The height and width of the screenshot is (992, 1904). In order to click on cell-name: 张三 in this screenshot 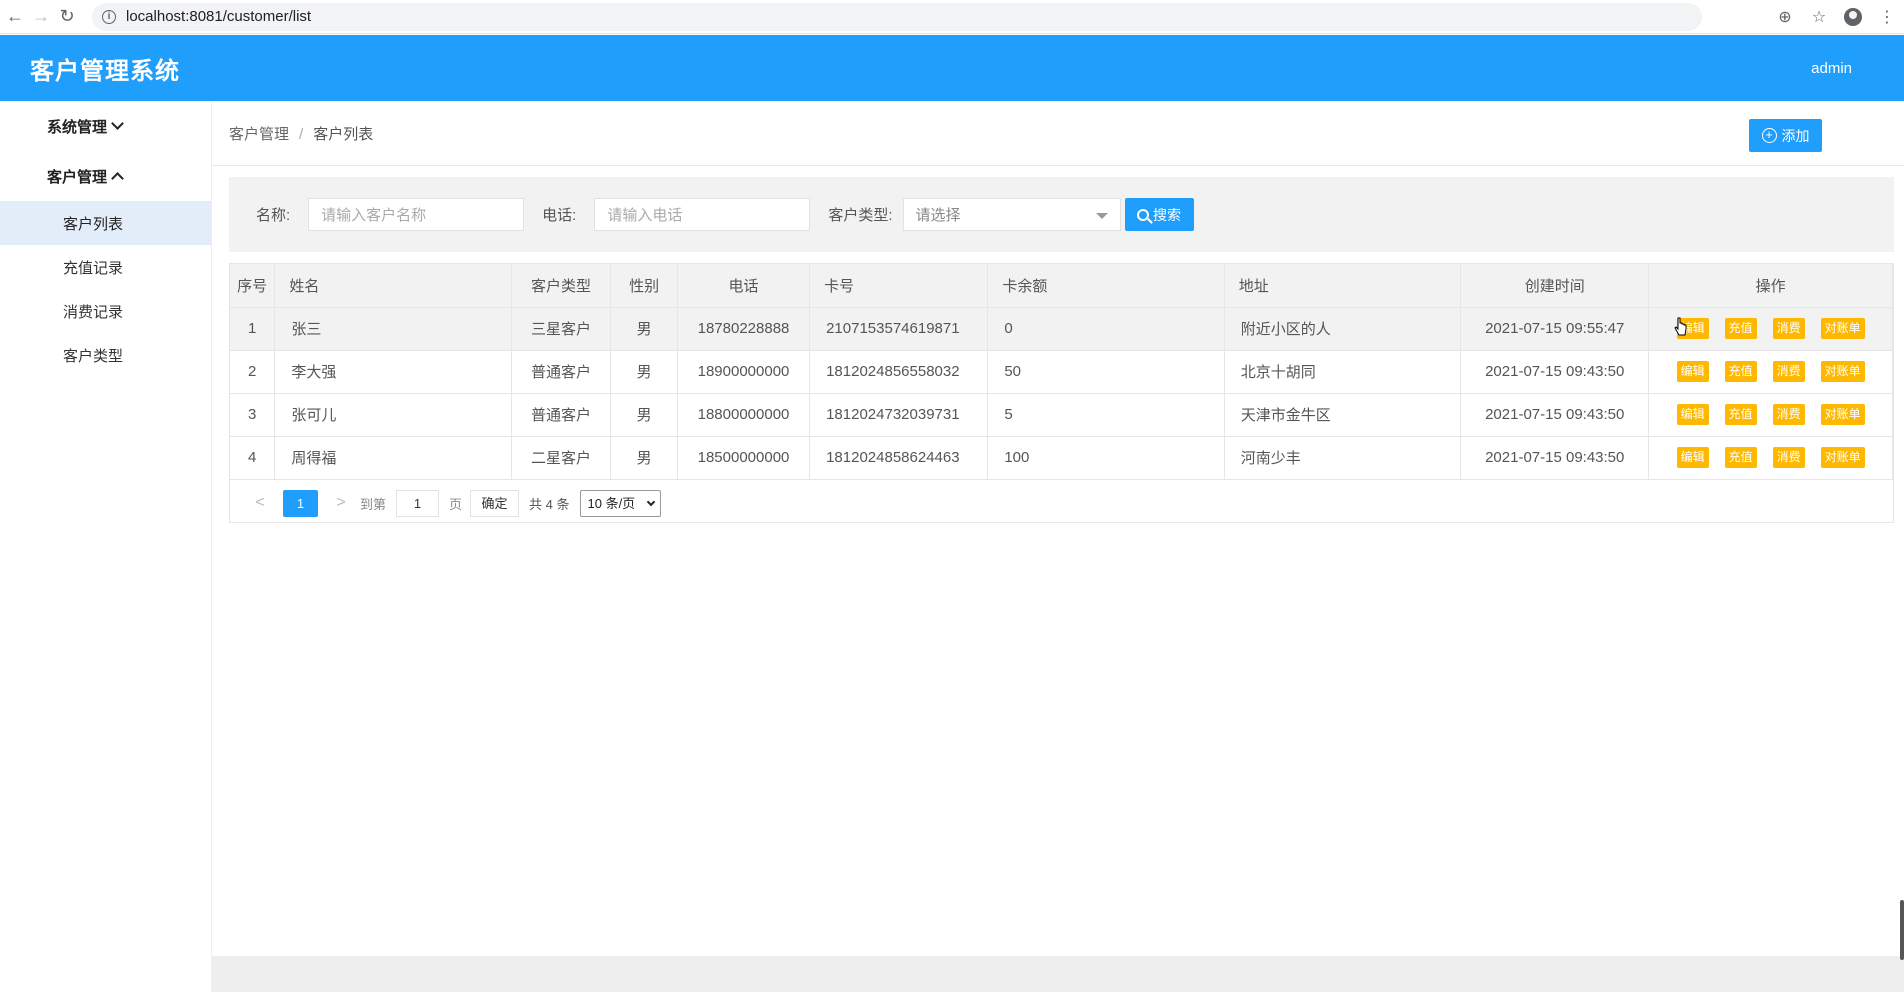, I will do `click(393, 329)`.